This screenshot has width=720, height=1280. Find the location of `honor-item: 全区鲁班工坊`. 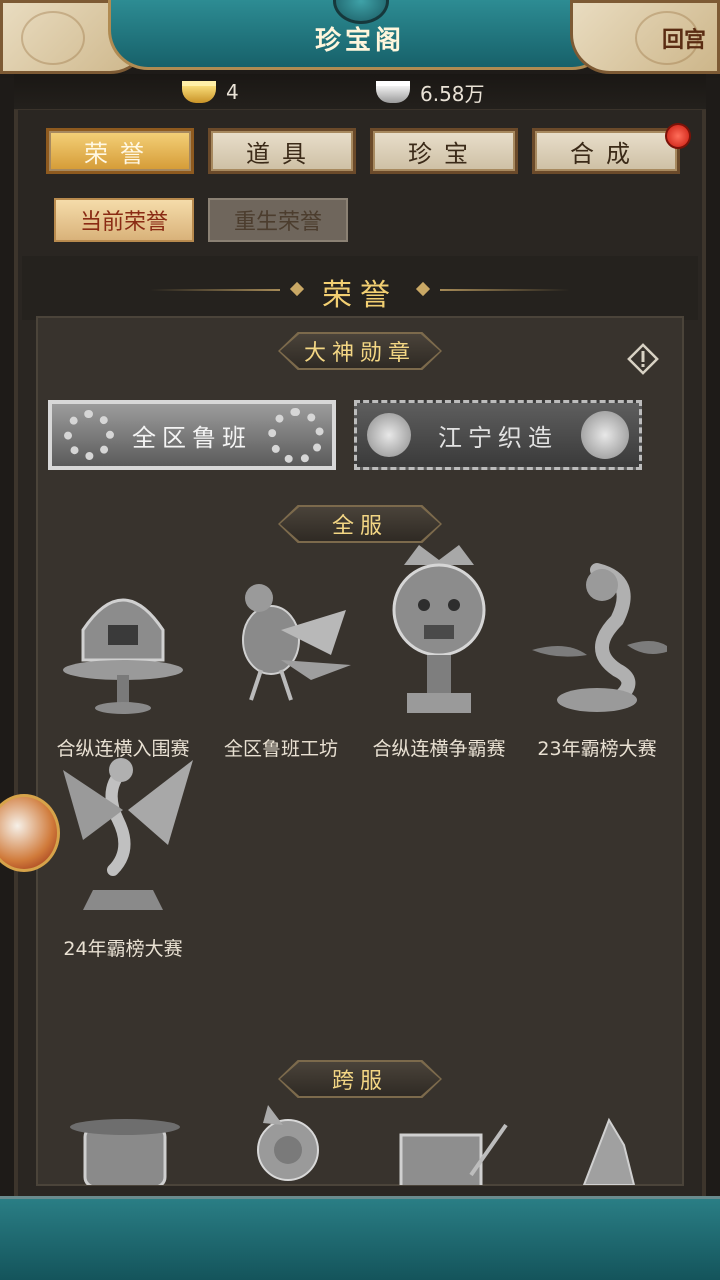

honor-item: 全区鲁班工坊 is located at coordinates (281, 665).